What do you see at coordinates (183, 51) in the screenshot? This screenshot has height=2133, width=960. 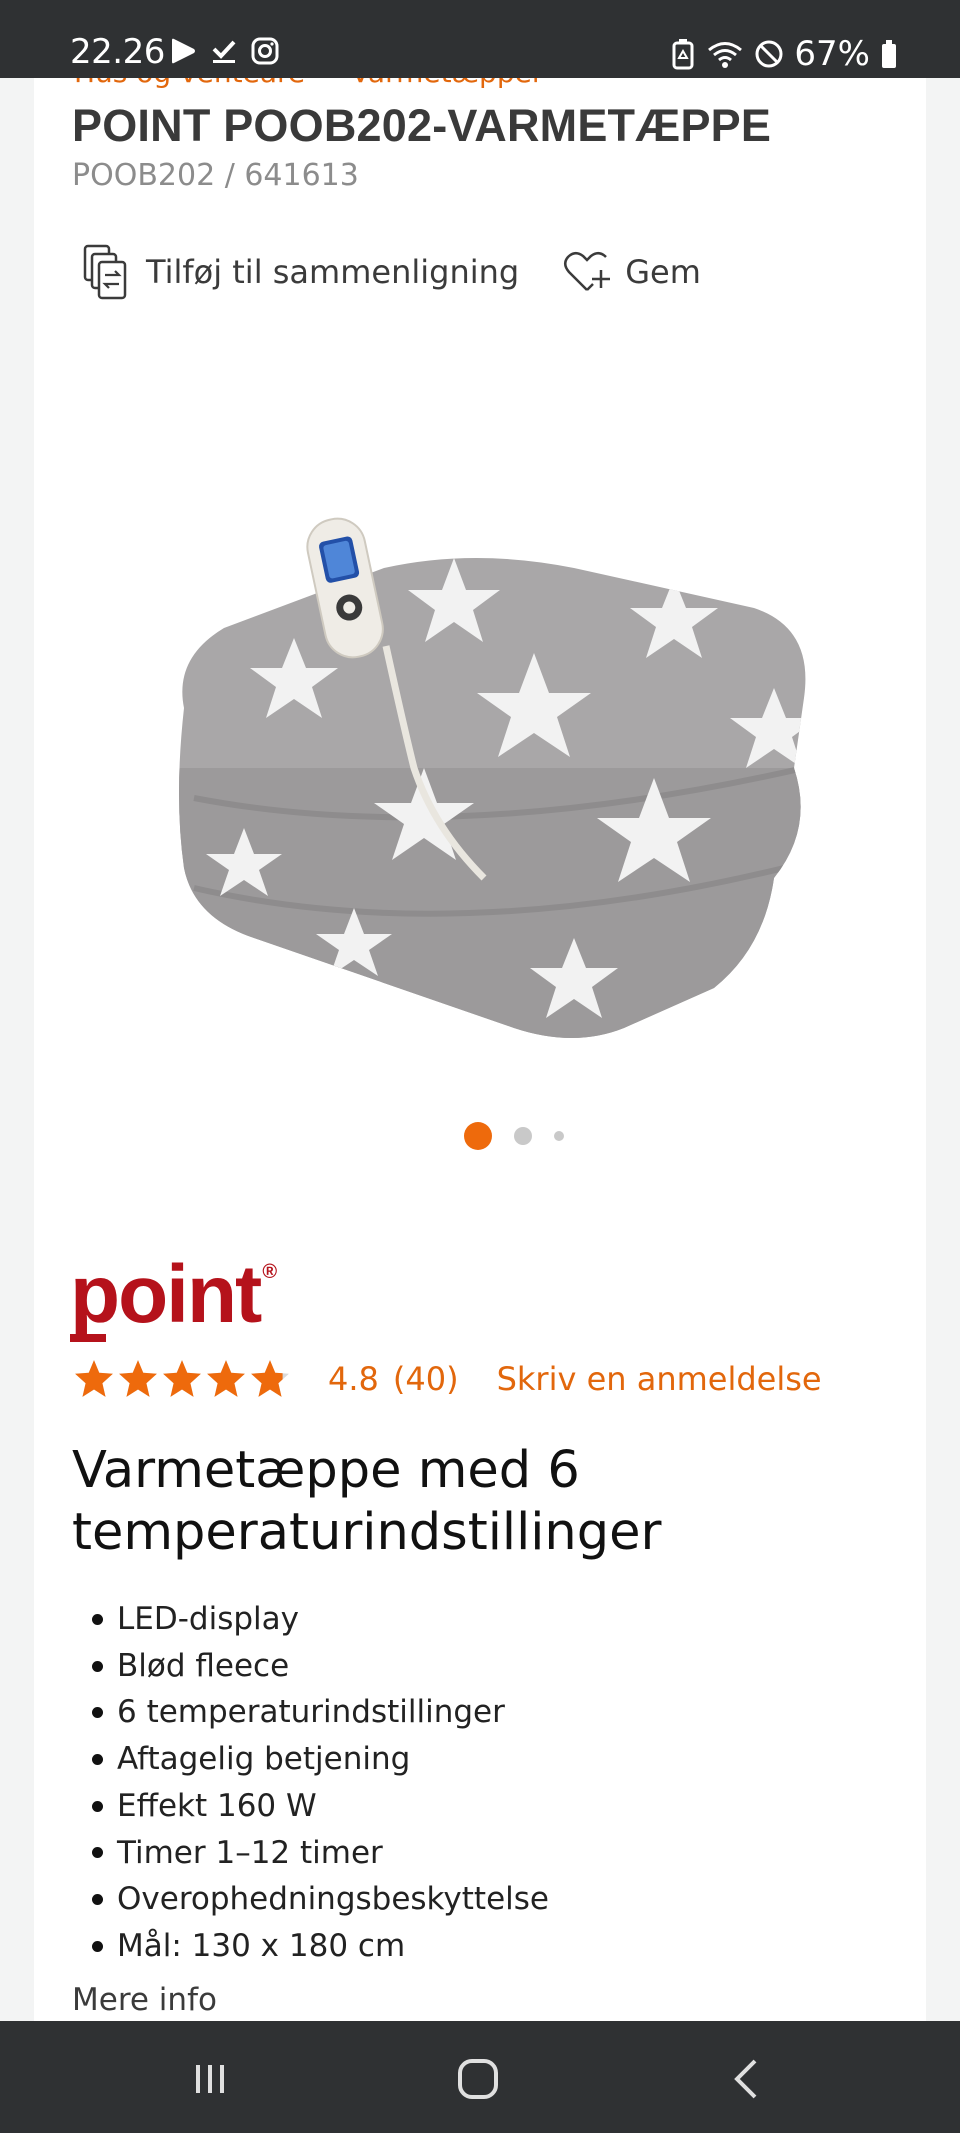 I see `play-icon` at bounding box center [183, 51].